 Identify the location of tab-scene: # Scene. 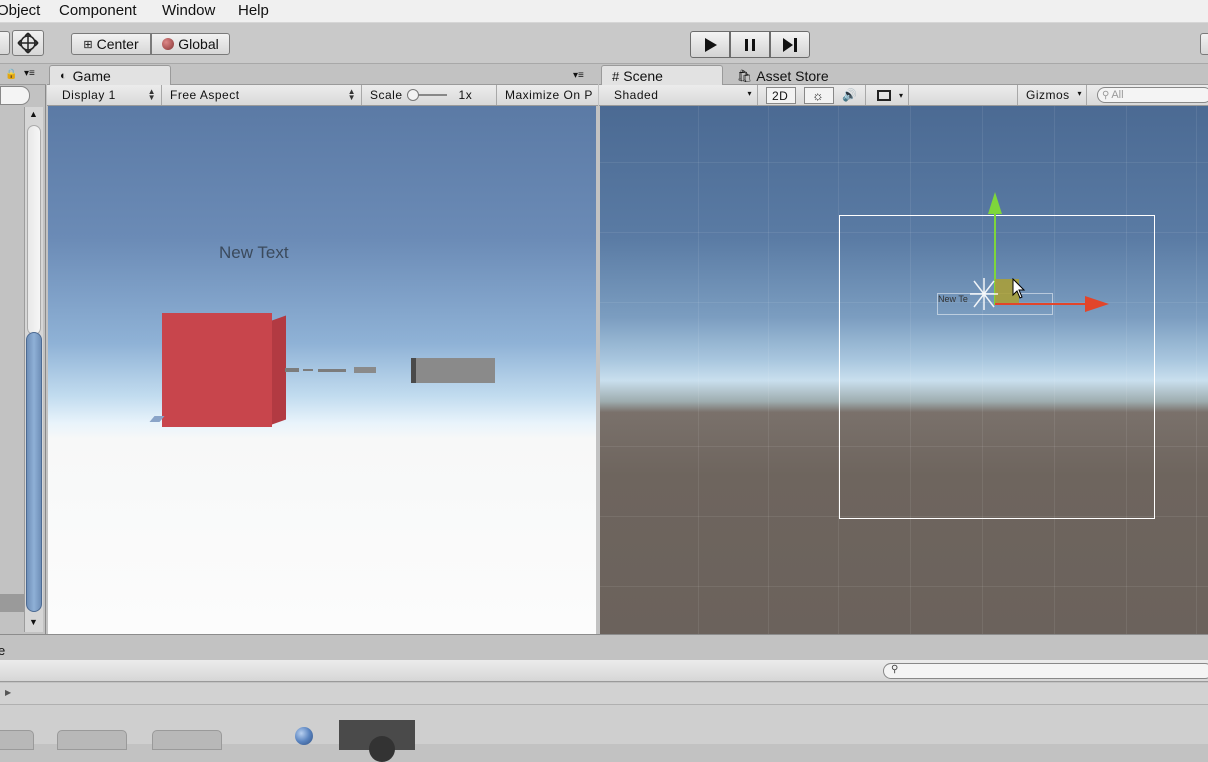
(662, 75).